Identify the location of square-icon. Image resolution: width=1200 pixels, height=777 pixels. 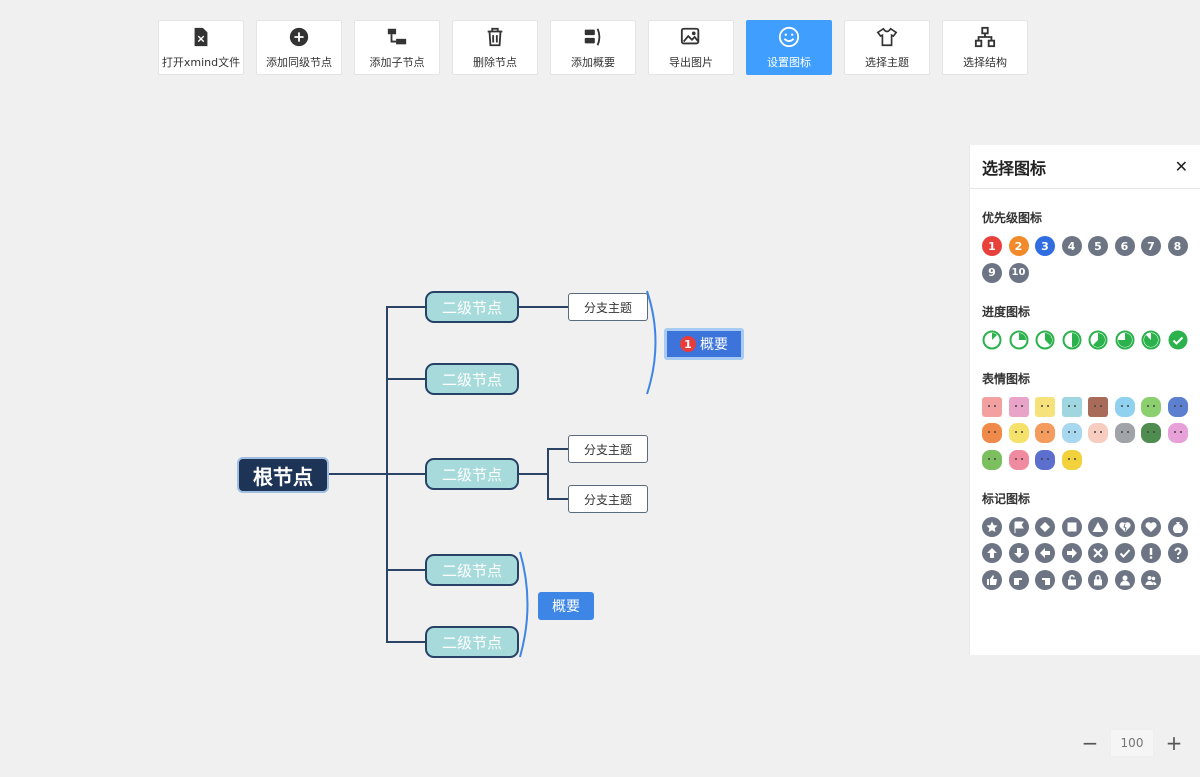
(1071, 526).